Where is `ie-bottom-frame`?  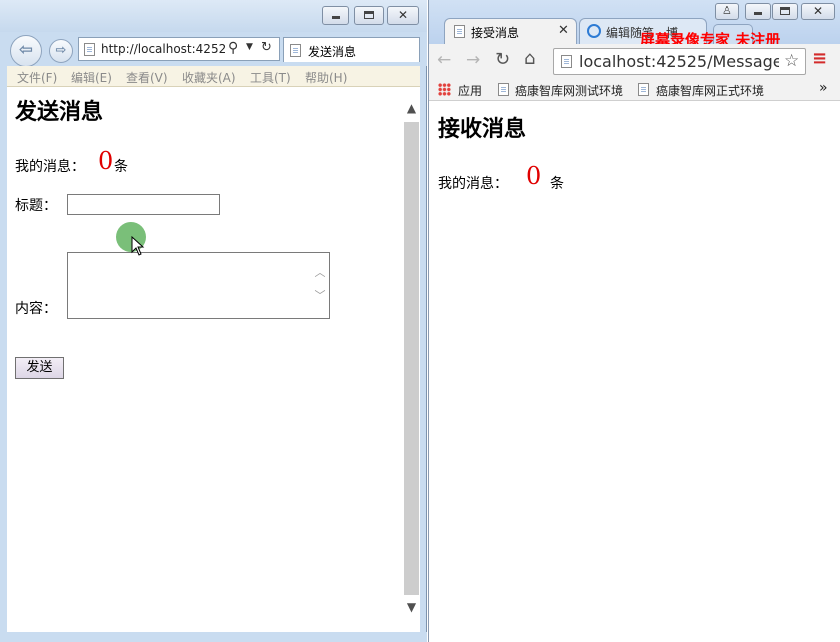
ie-bottom-frame is located at coordinates (213, 637).